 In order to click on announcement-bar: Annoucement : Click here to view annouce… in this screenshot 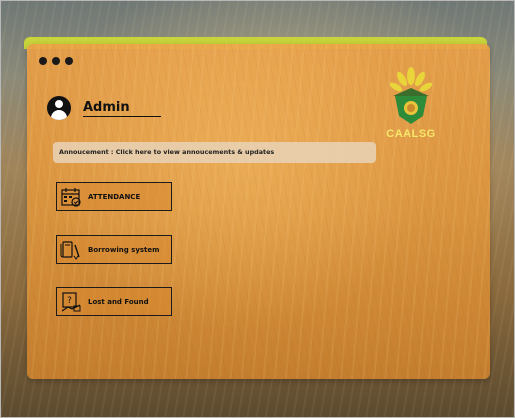, I will do `click(214, 152)`.